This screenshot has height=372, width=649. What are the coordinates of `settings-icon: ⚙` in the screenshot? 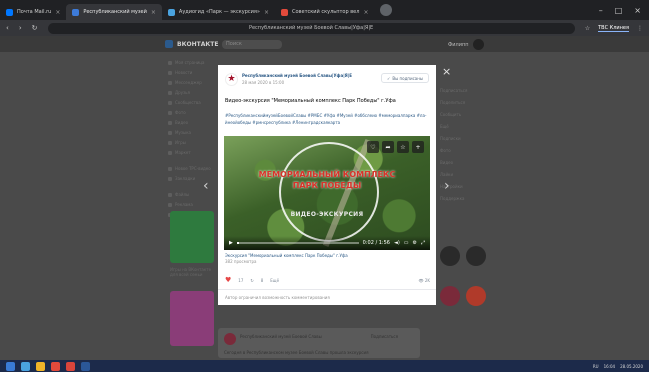 It's located at (415, 243).